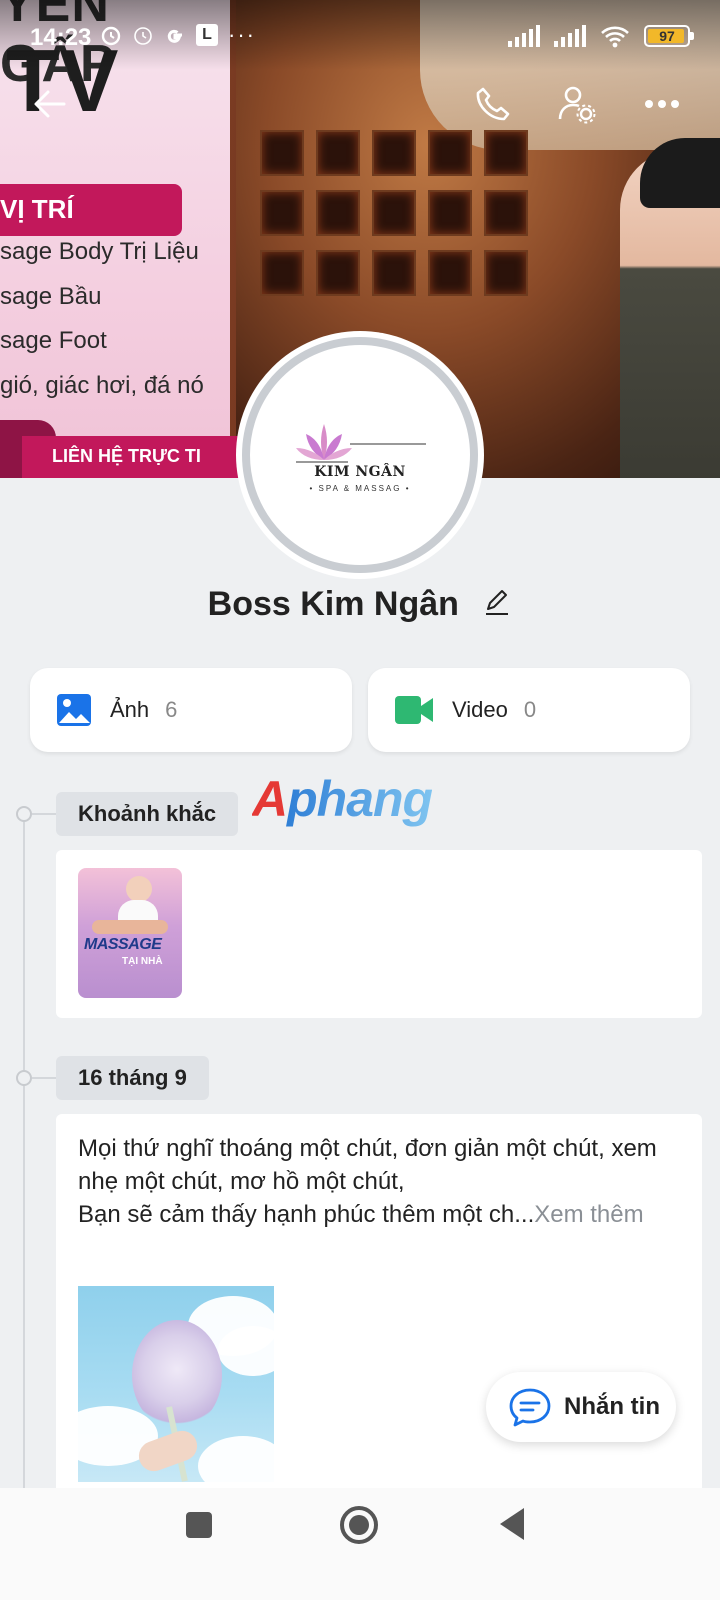  What do you see at coordinates (74, 710) in the screenshot?
I see `photo-icon` at bounding box center [74, 710].